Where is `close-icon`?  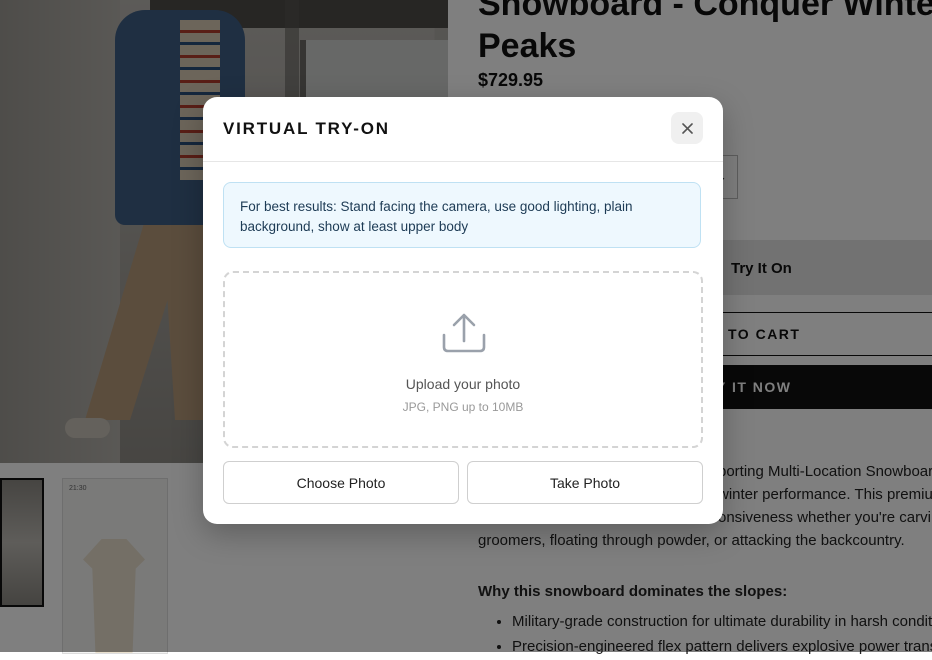 close-icon is located at coordinates (687, 128).